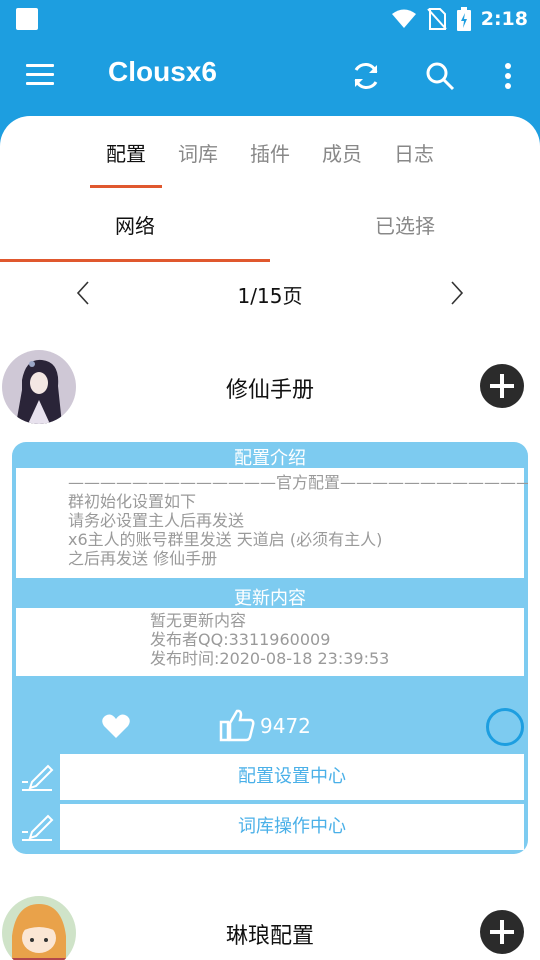 This screenshot has width=540, height=960. I want to click on tab-plugins: 插件, so click(270, 162).